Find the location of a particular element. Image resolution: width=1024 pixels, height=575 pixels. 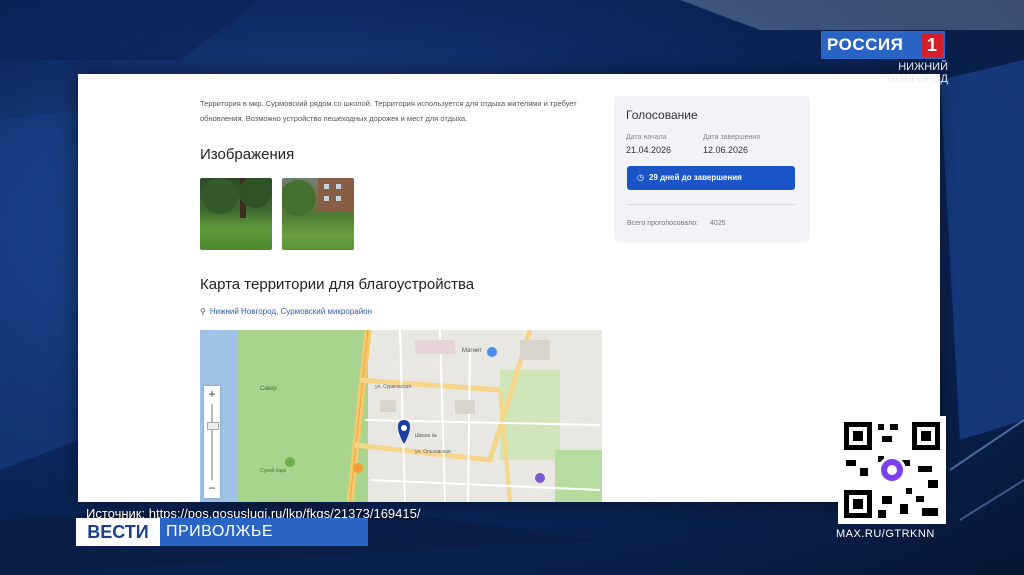

map-label-street1: ул. Сурмовская is located at coordinates (393, 387).